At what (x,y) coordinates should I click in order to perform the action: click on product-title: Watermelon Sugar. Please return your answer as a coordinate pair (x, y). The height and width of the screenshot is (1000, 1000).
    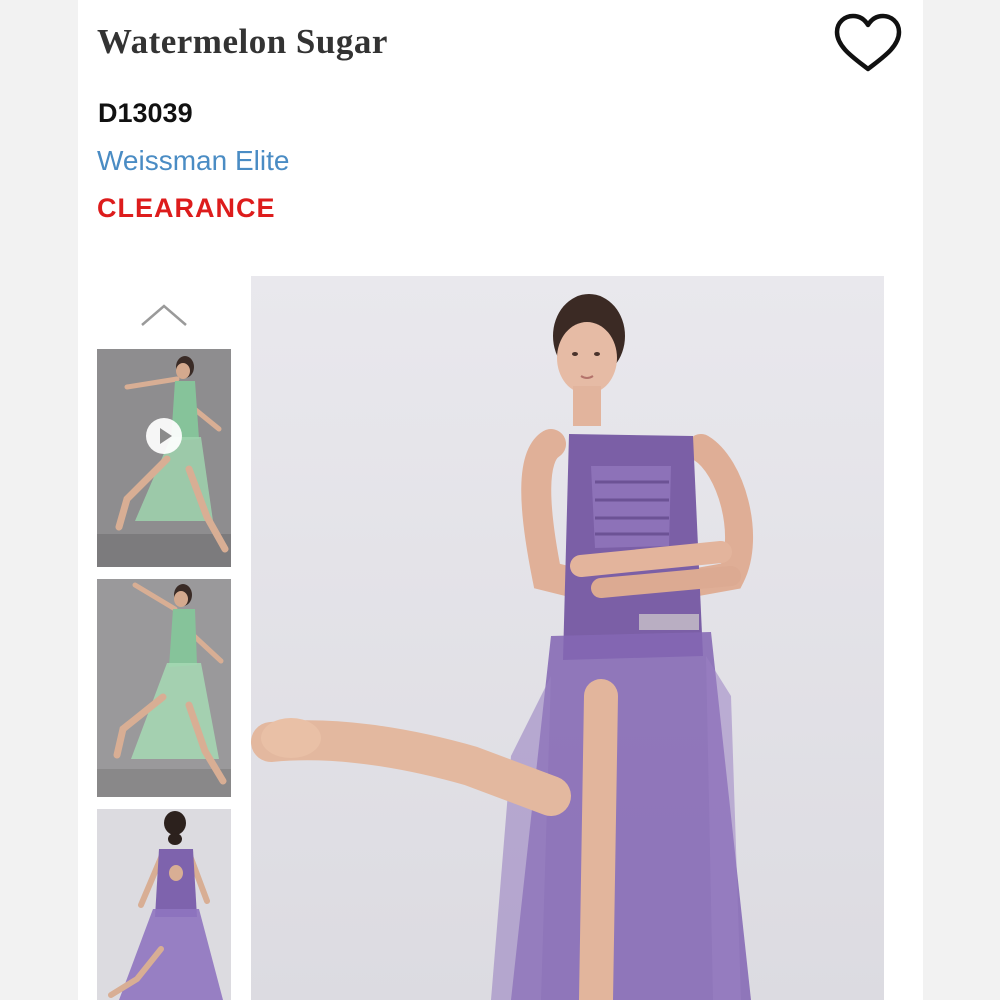
    Looking at the image, I should click on (242, 41).